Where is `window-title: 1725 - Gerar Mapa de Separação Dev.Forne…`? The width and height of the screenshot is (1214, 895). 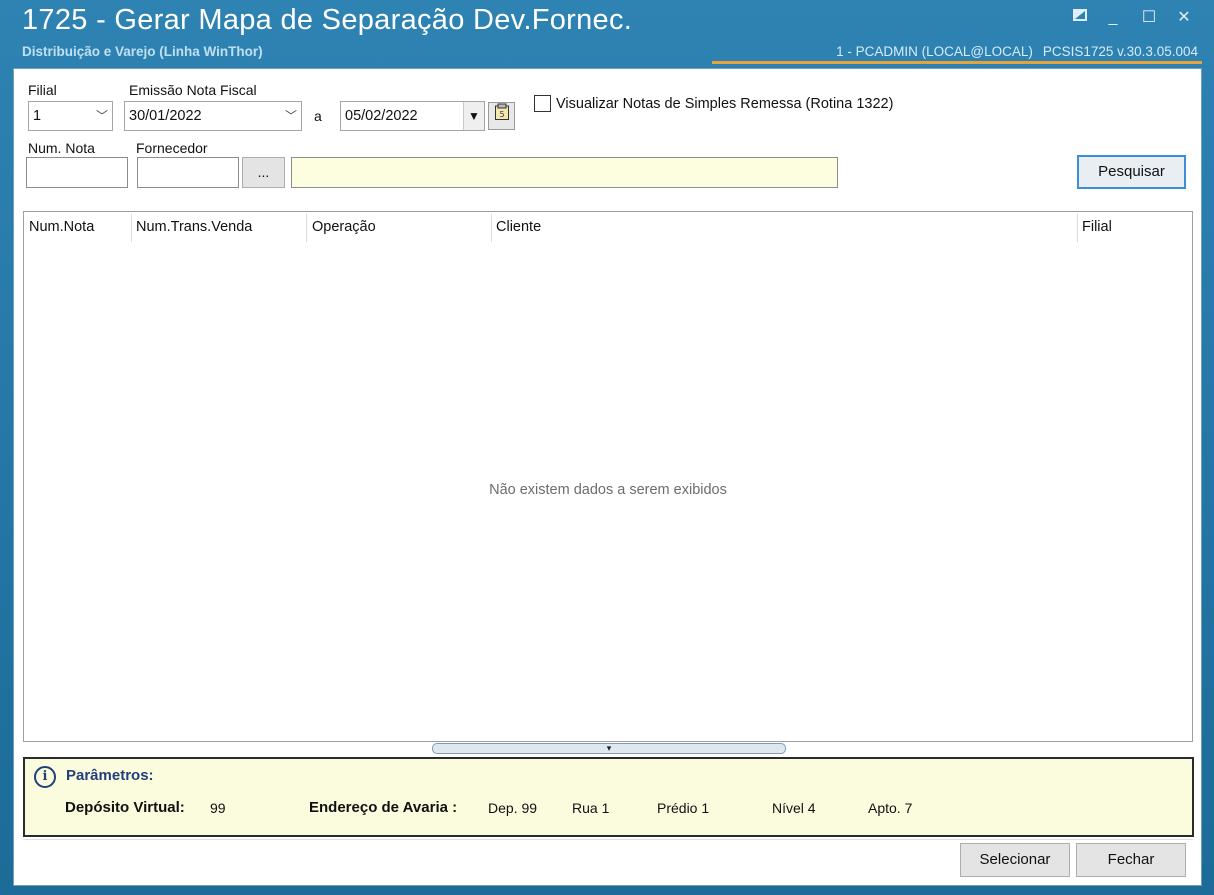 window-title: 1725 - Gerar Mapa de Separação Dev.Forne… is located at coordinates (327, 20).